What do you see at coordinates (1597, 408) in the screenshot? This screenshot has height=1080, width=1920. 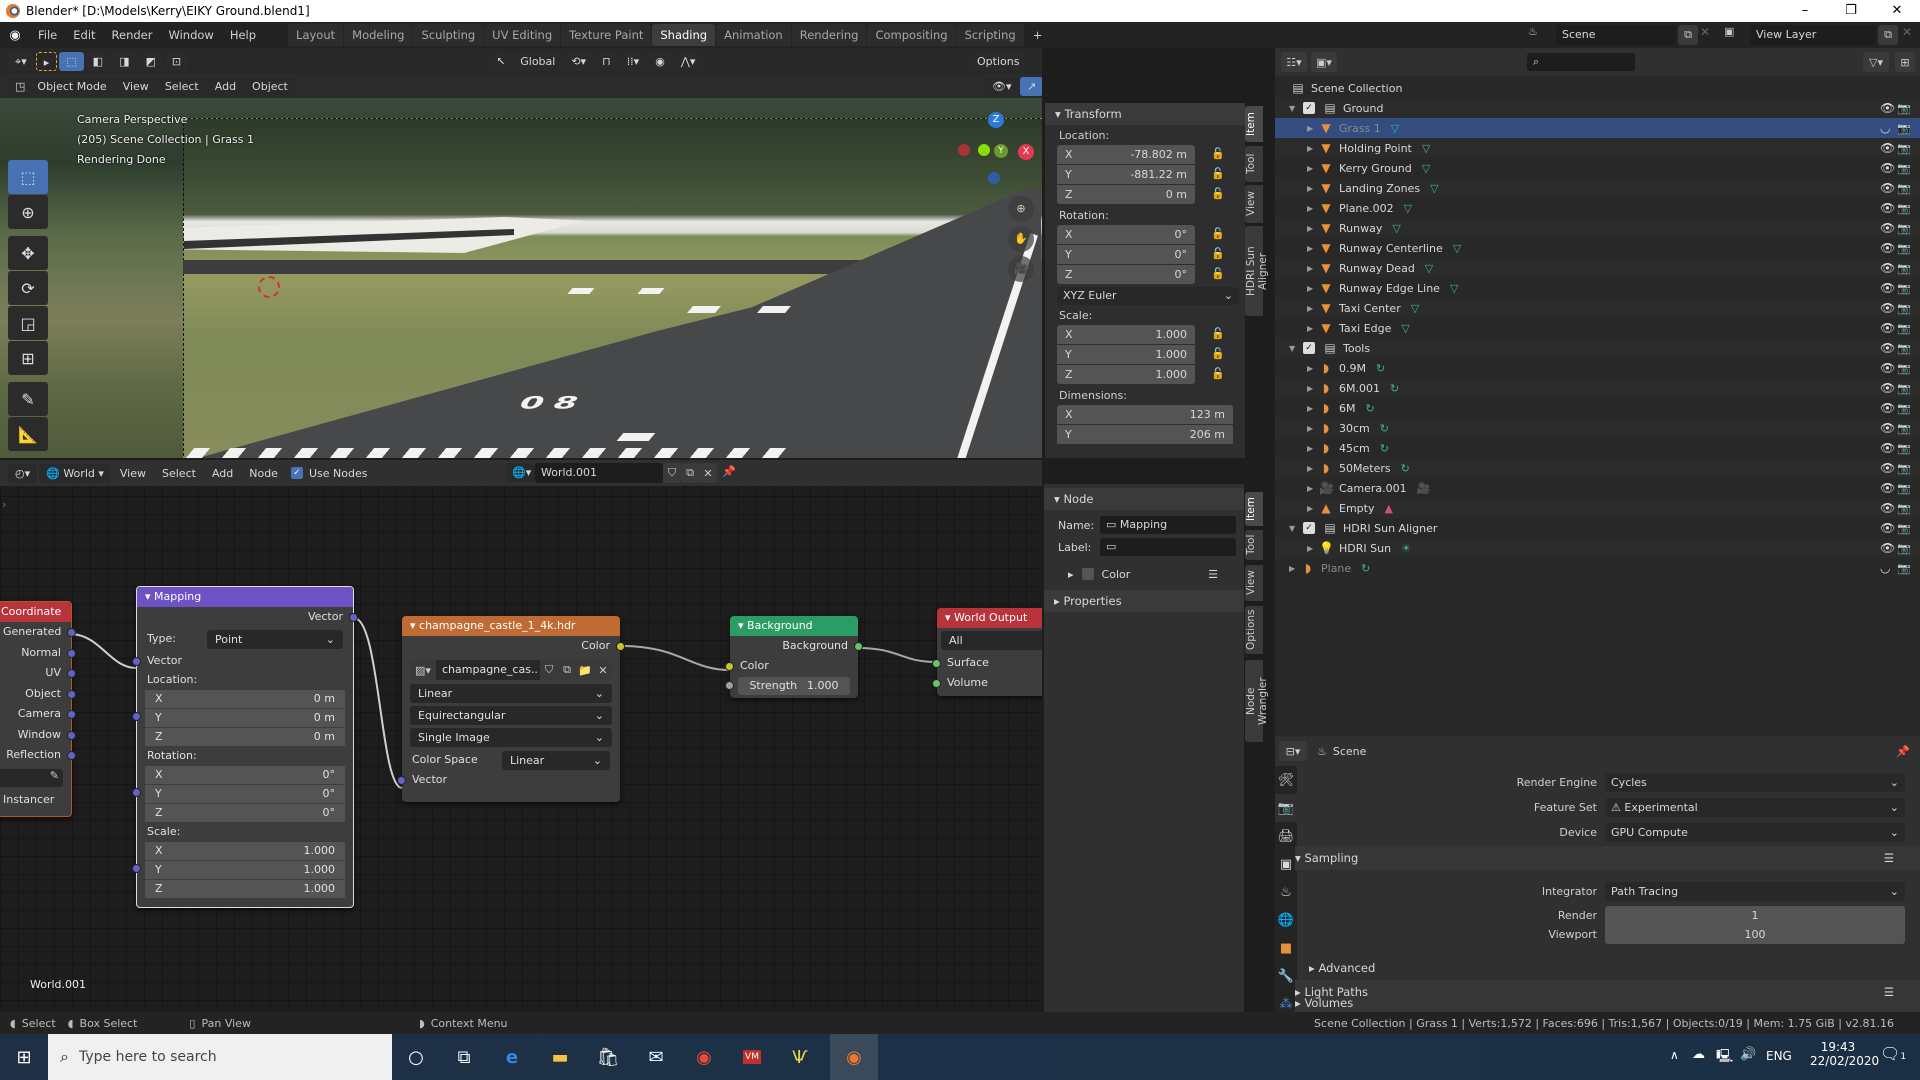 I see `outliner-row: ▶ ◗ 6M ↻ 👁 📷` at bounding box center [1597, 408].